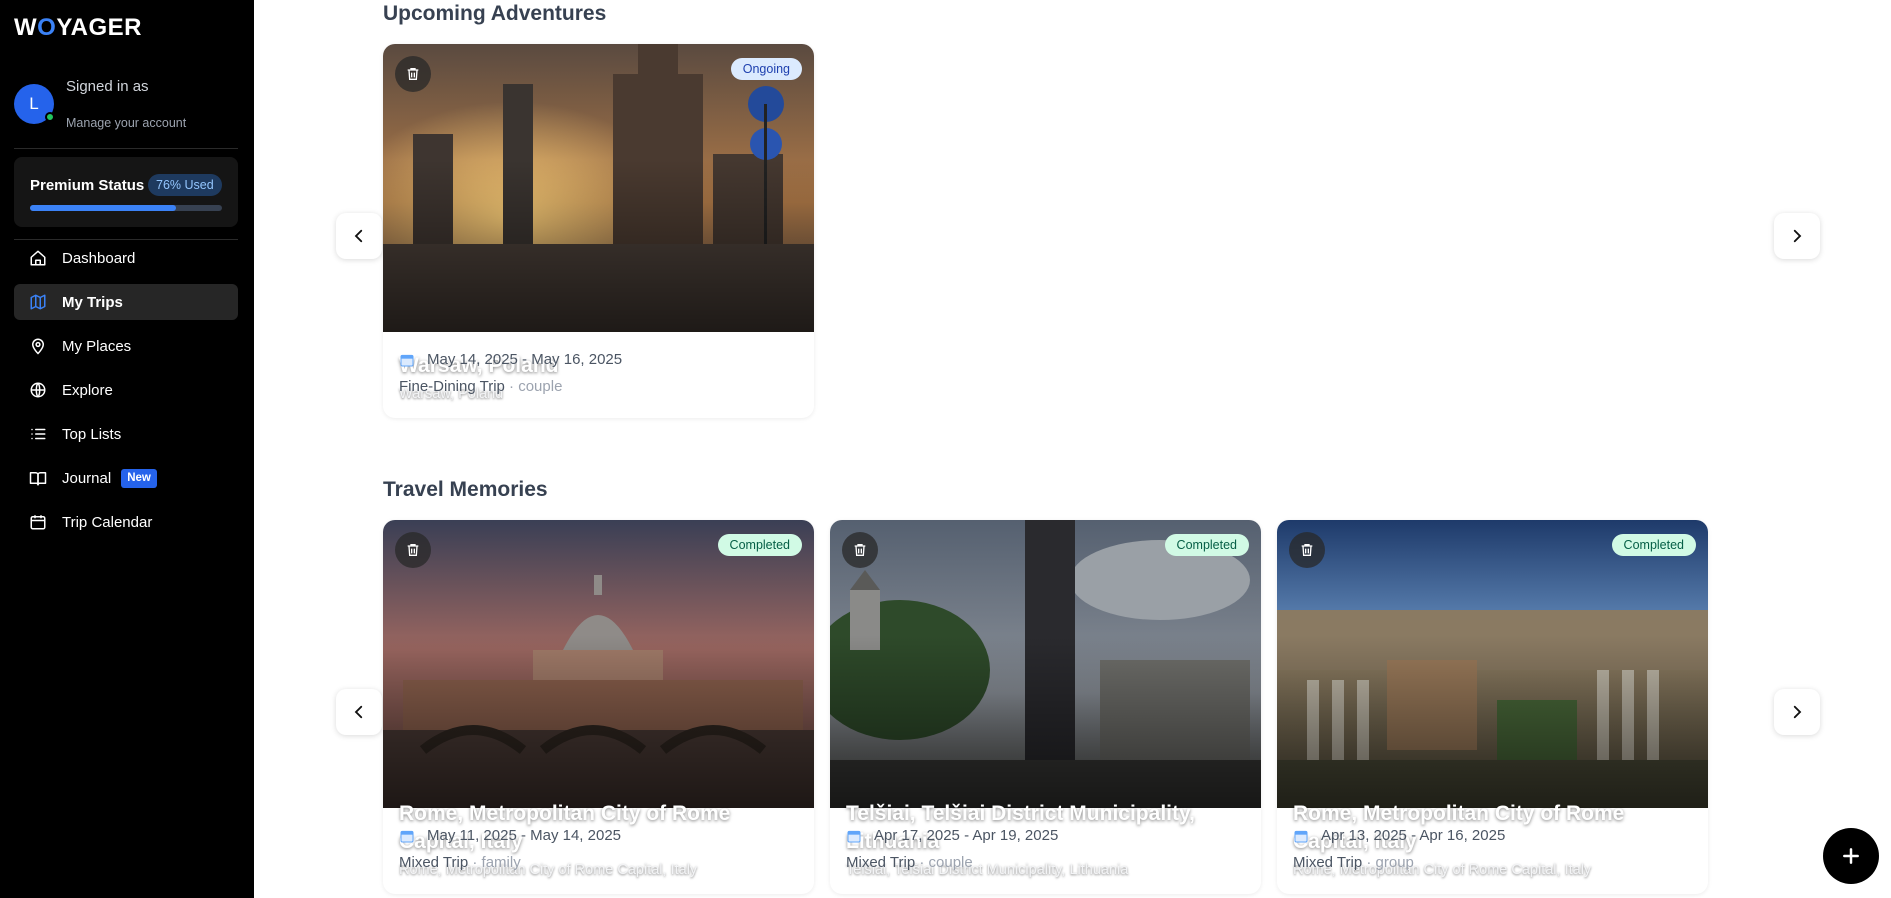 The height and width of the screenshot is (898, 1891). Describe the element at coordinates (92, 302) in the screenshot. I see `sidebar-item-label: My Trips` at that location.